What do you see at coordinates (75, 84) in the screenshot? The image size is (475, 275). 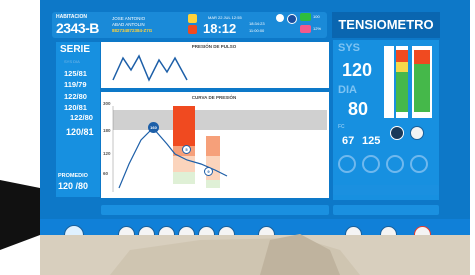 I see `serie-item: 119/79` at bounding box center [75, 84].